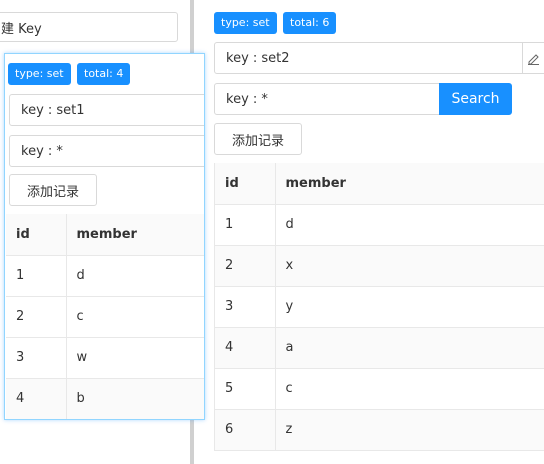 The height and width of the screenshot is (464, 544). I want to click on table-row: 5 c, so click(379, 389).